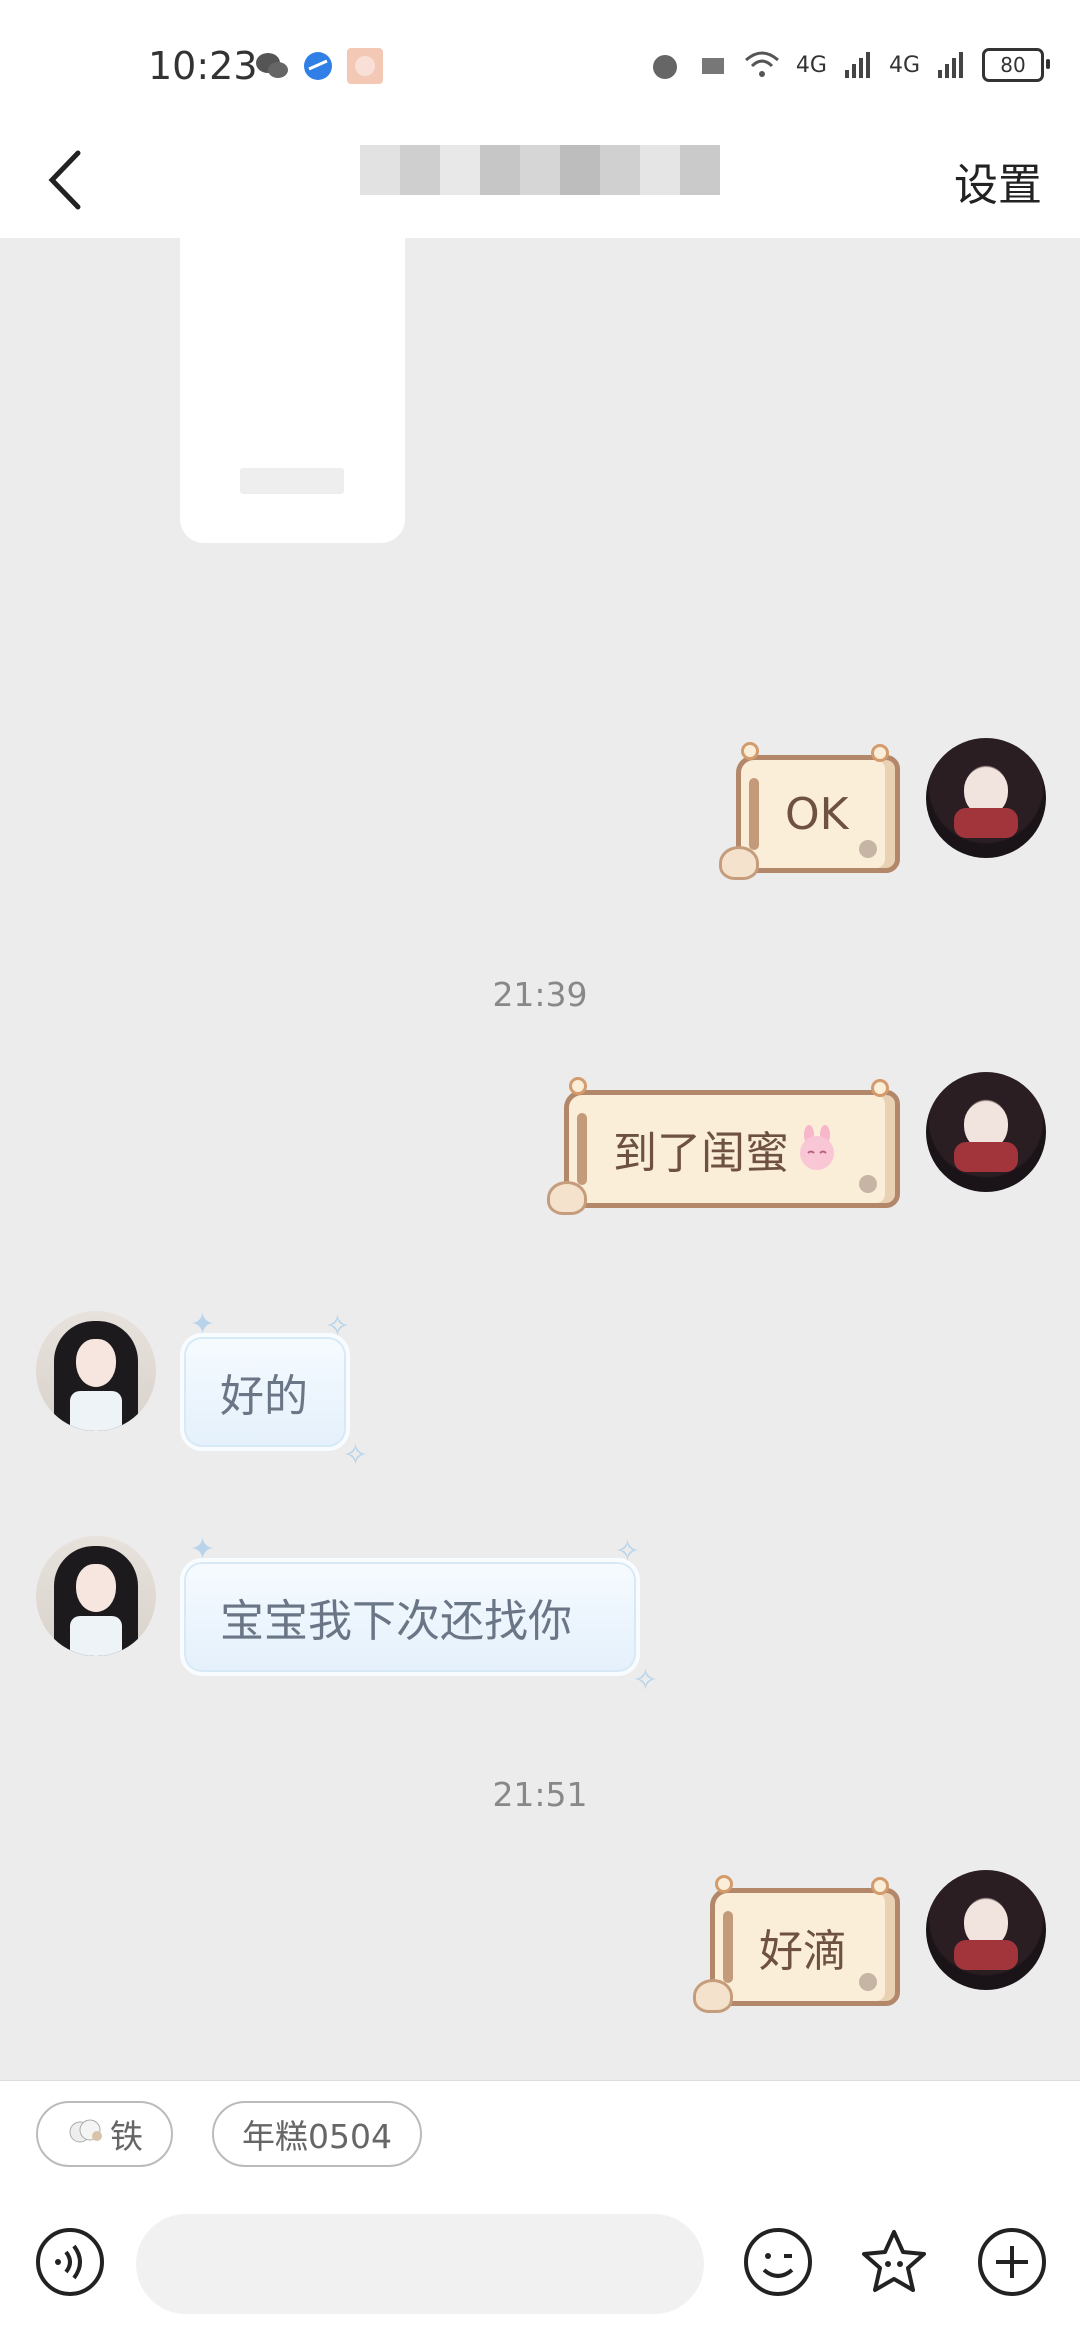 The image size is (1080, 2340). I want to click on battery-level: 80, so click(1013, 65).